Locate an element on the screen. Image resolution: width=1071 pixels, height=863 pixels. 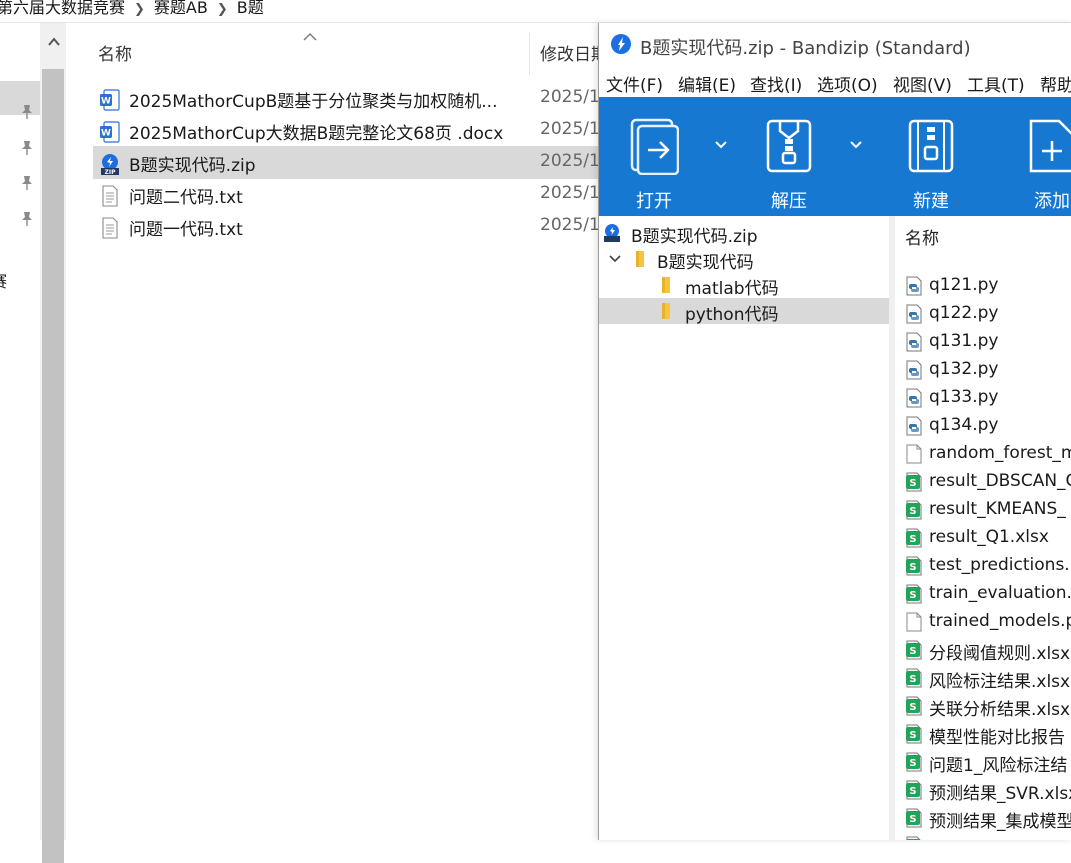
archive-file-row: Sresult_KMEANS_ is located at coordinates (983, 510).